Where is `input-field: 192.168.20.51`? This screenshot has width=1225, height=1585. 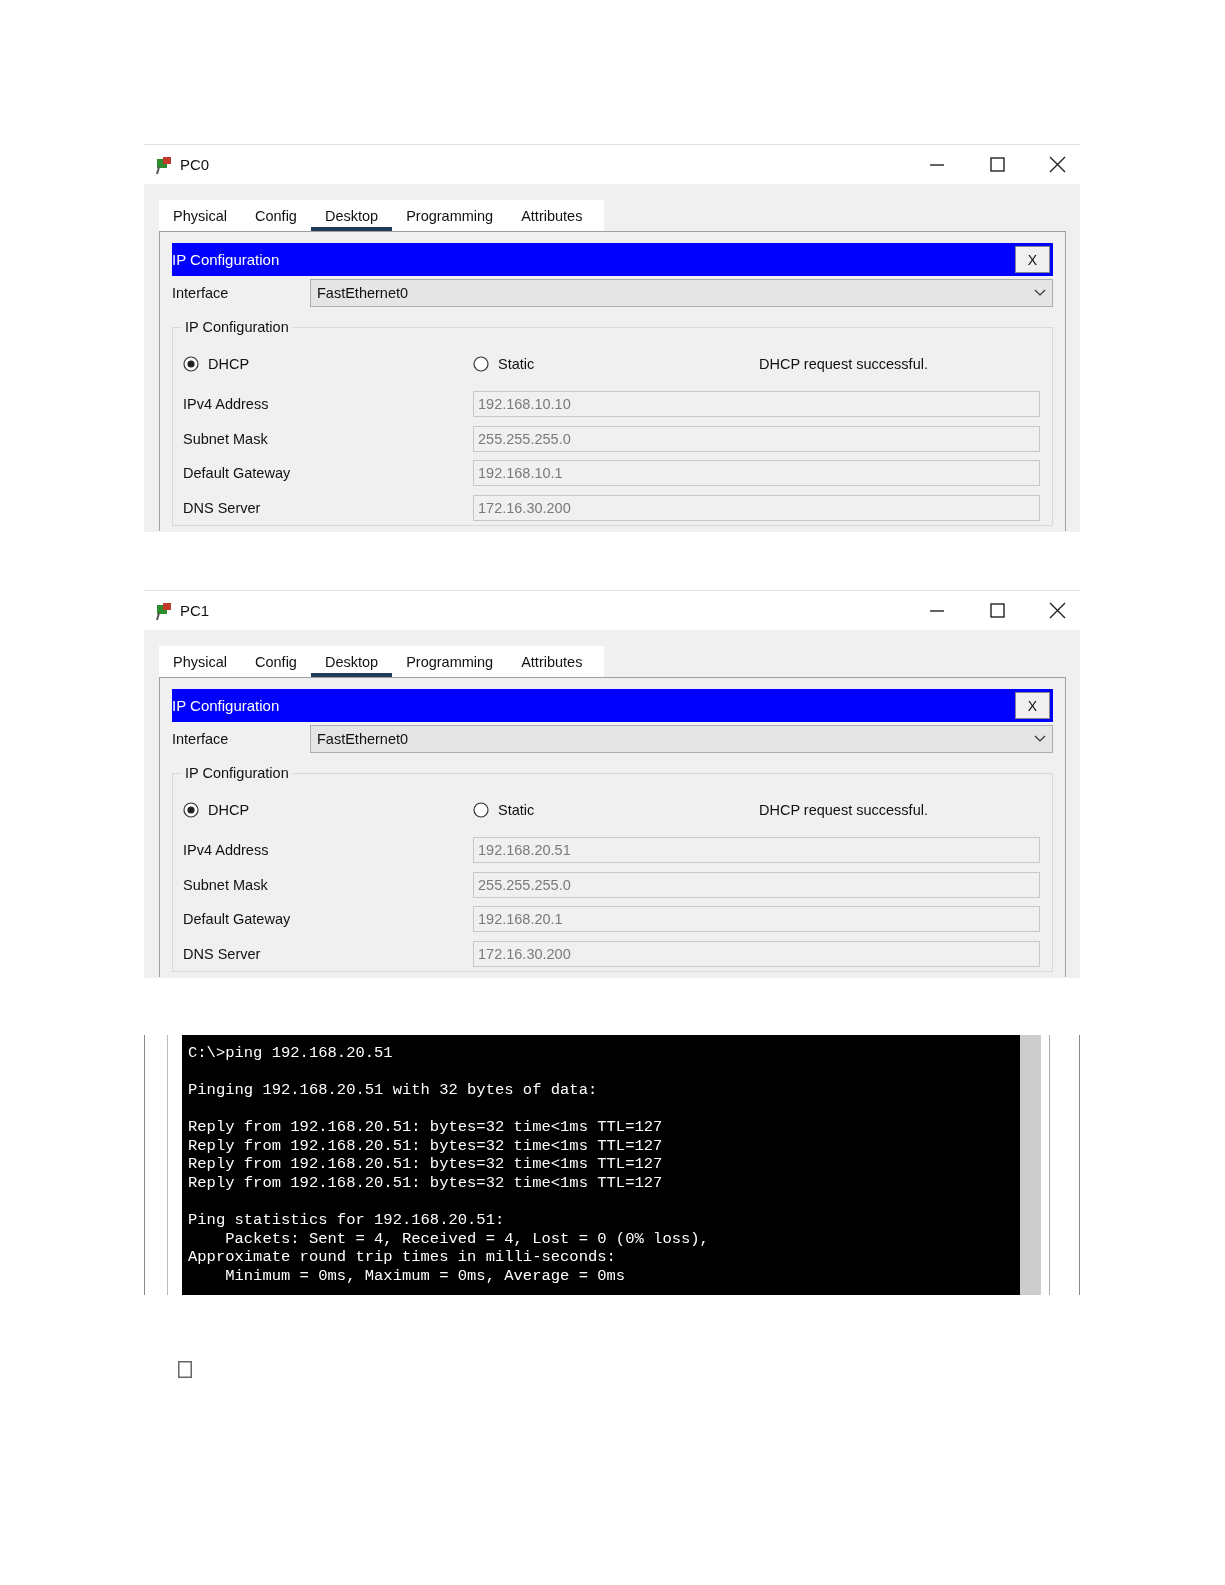
input-field: 192.168.20.51 is located at coordinates (756, 850).